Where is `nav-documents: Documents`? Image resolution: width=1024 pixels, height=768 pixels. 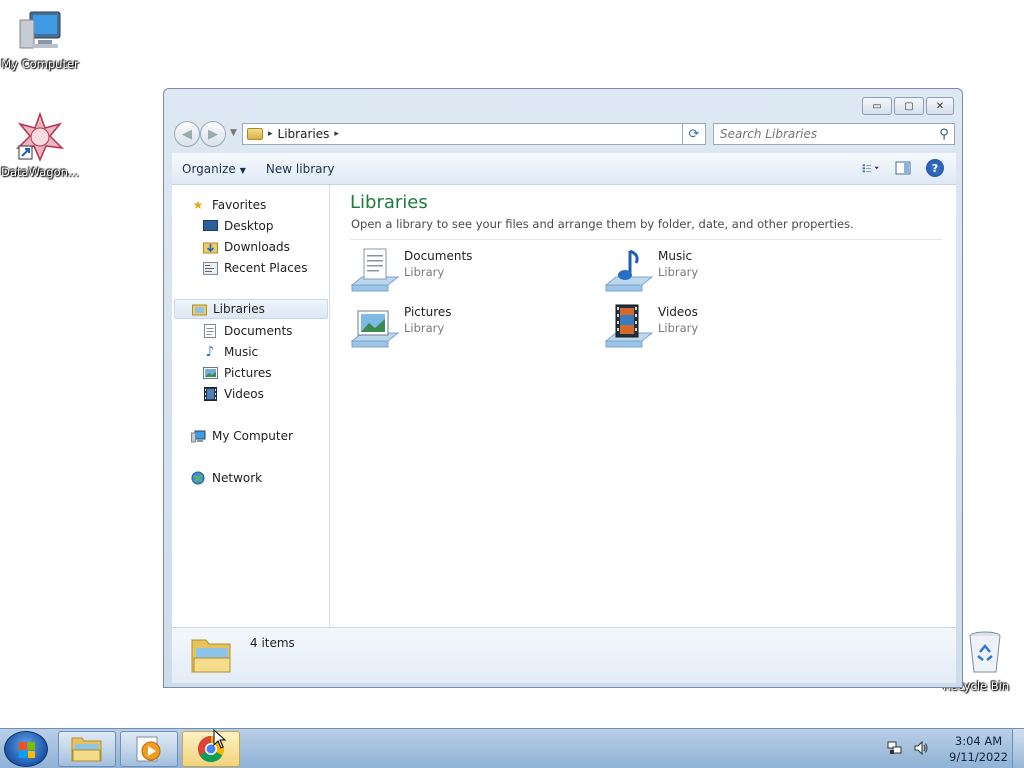 nav-documents: Documents is located at coordinates (247, 331).